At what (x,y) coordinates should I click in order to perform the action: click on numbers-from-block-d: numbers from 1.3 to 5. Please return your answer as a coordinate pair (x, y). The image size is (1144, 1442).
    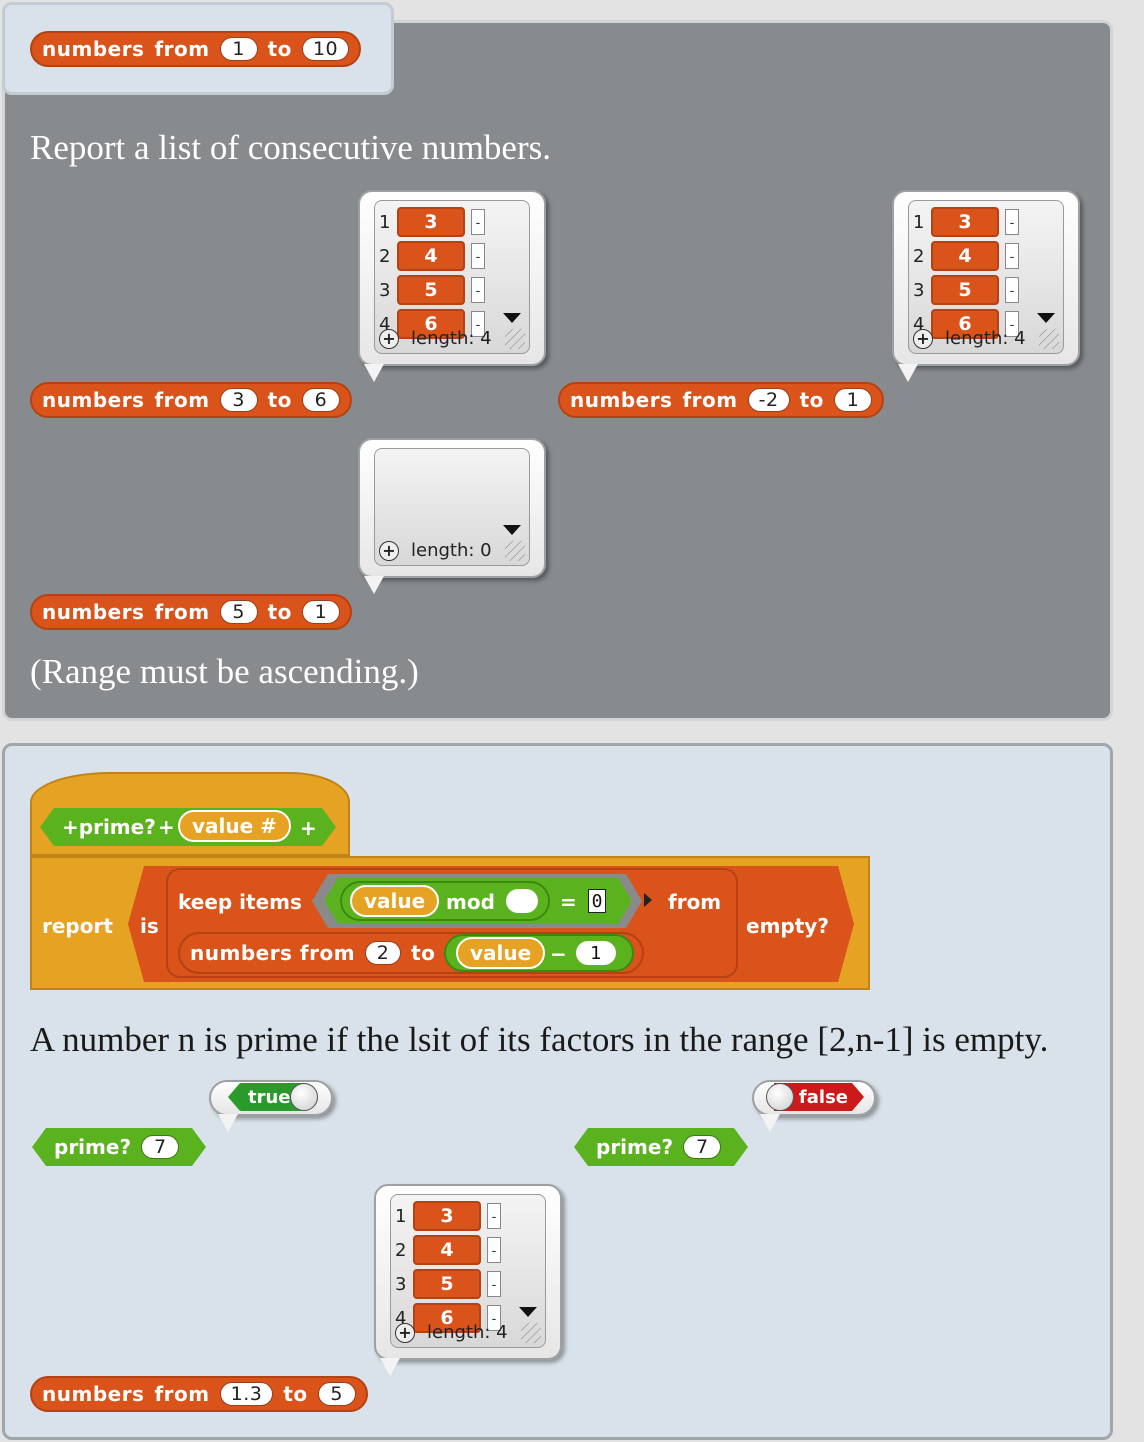
    Looking at the image, I should click on (199, 1394).